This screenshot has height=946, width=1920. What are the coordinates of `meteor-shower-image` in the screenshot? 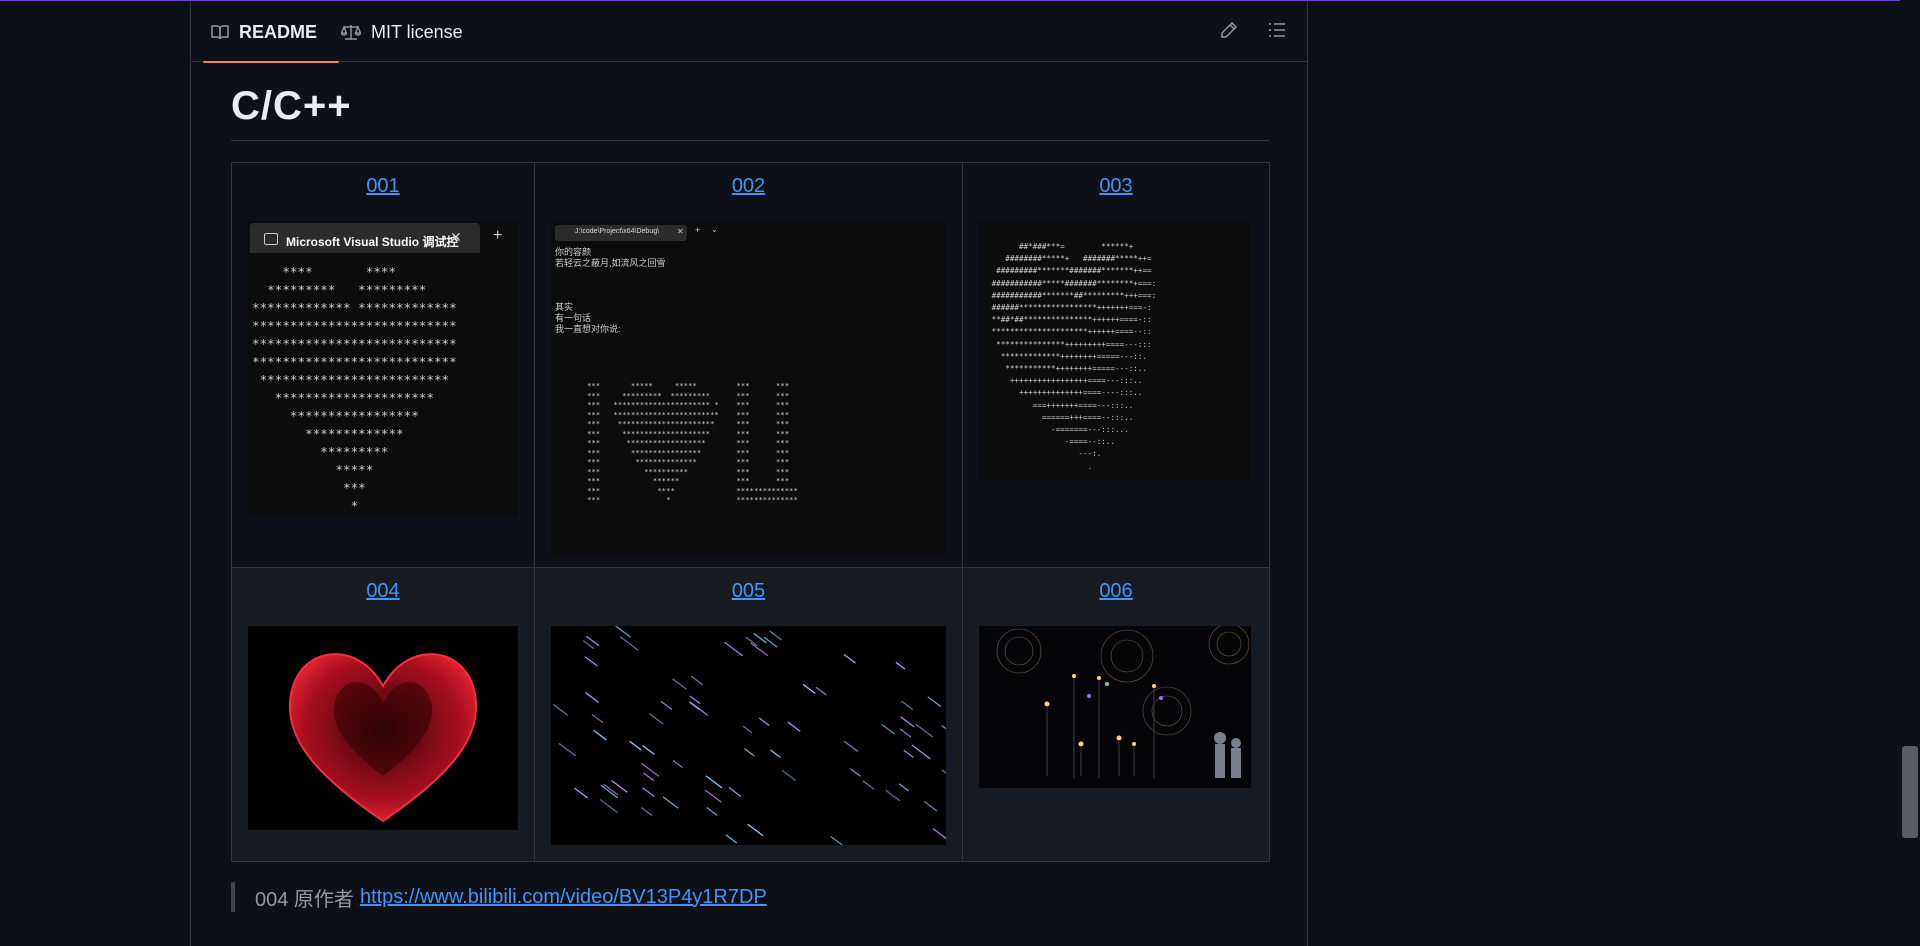 It's located at (748, 735).